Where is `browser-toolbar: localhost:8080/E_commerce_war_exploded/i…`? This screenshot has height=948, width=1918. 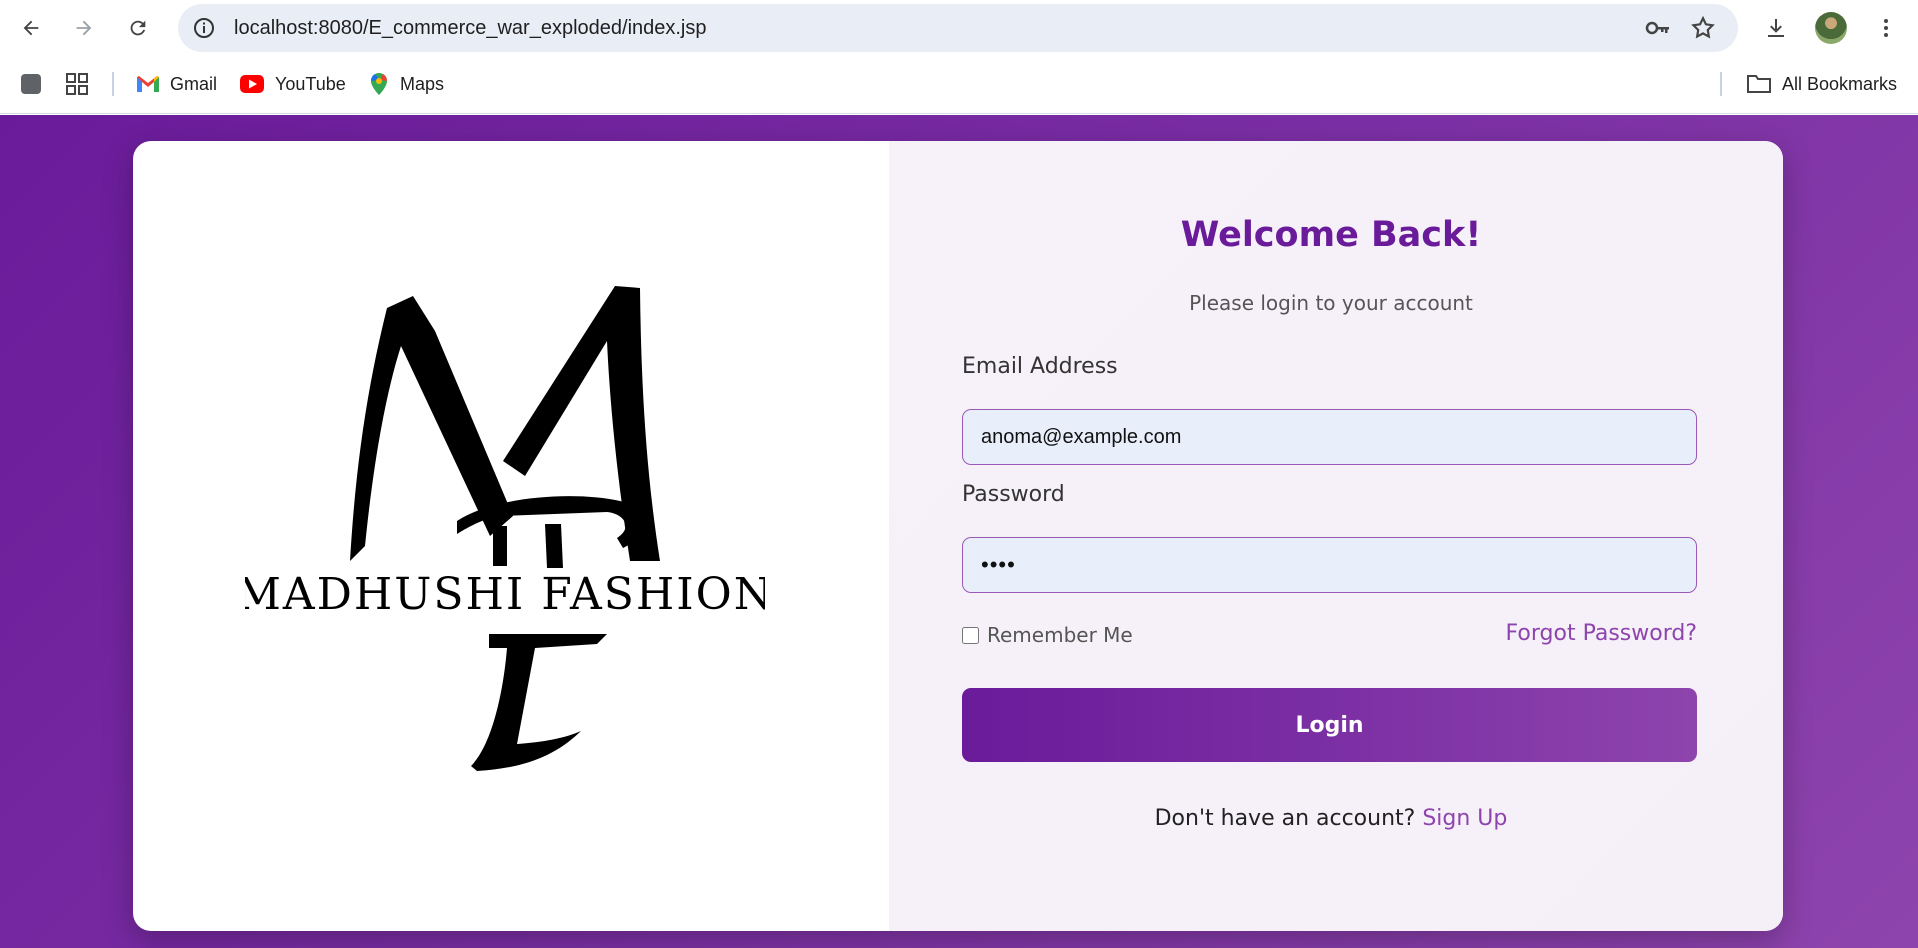
browser-toolbar: localhost:8080/E_commerce_war_exploded/i… is located at coordinates (959, 28).